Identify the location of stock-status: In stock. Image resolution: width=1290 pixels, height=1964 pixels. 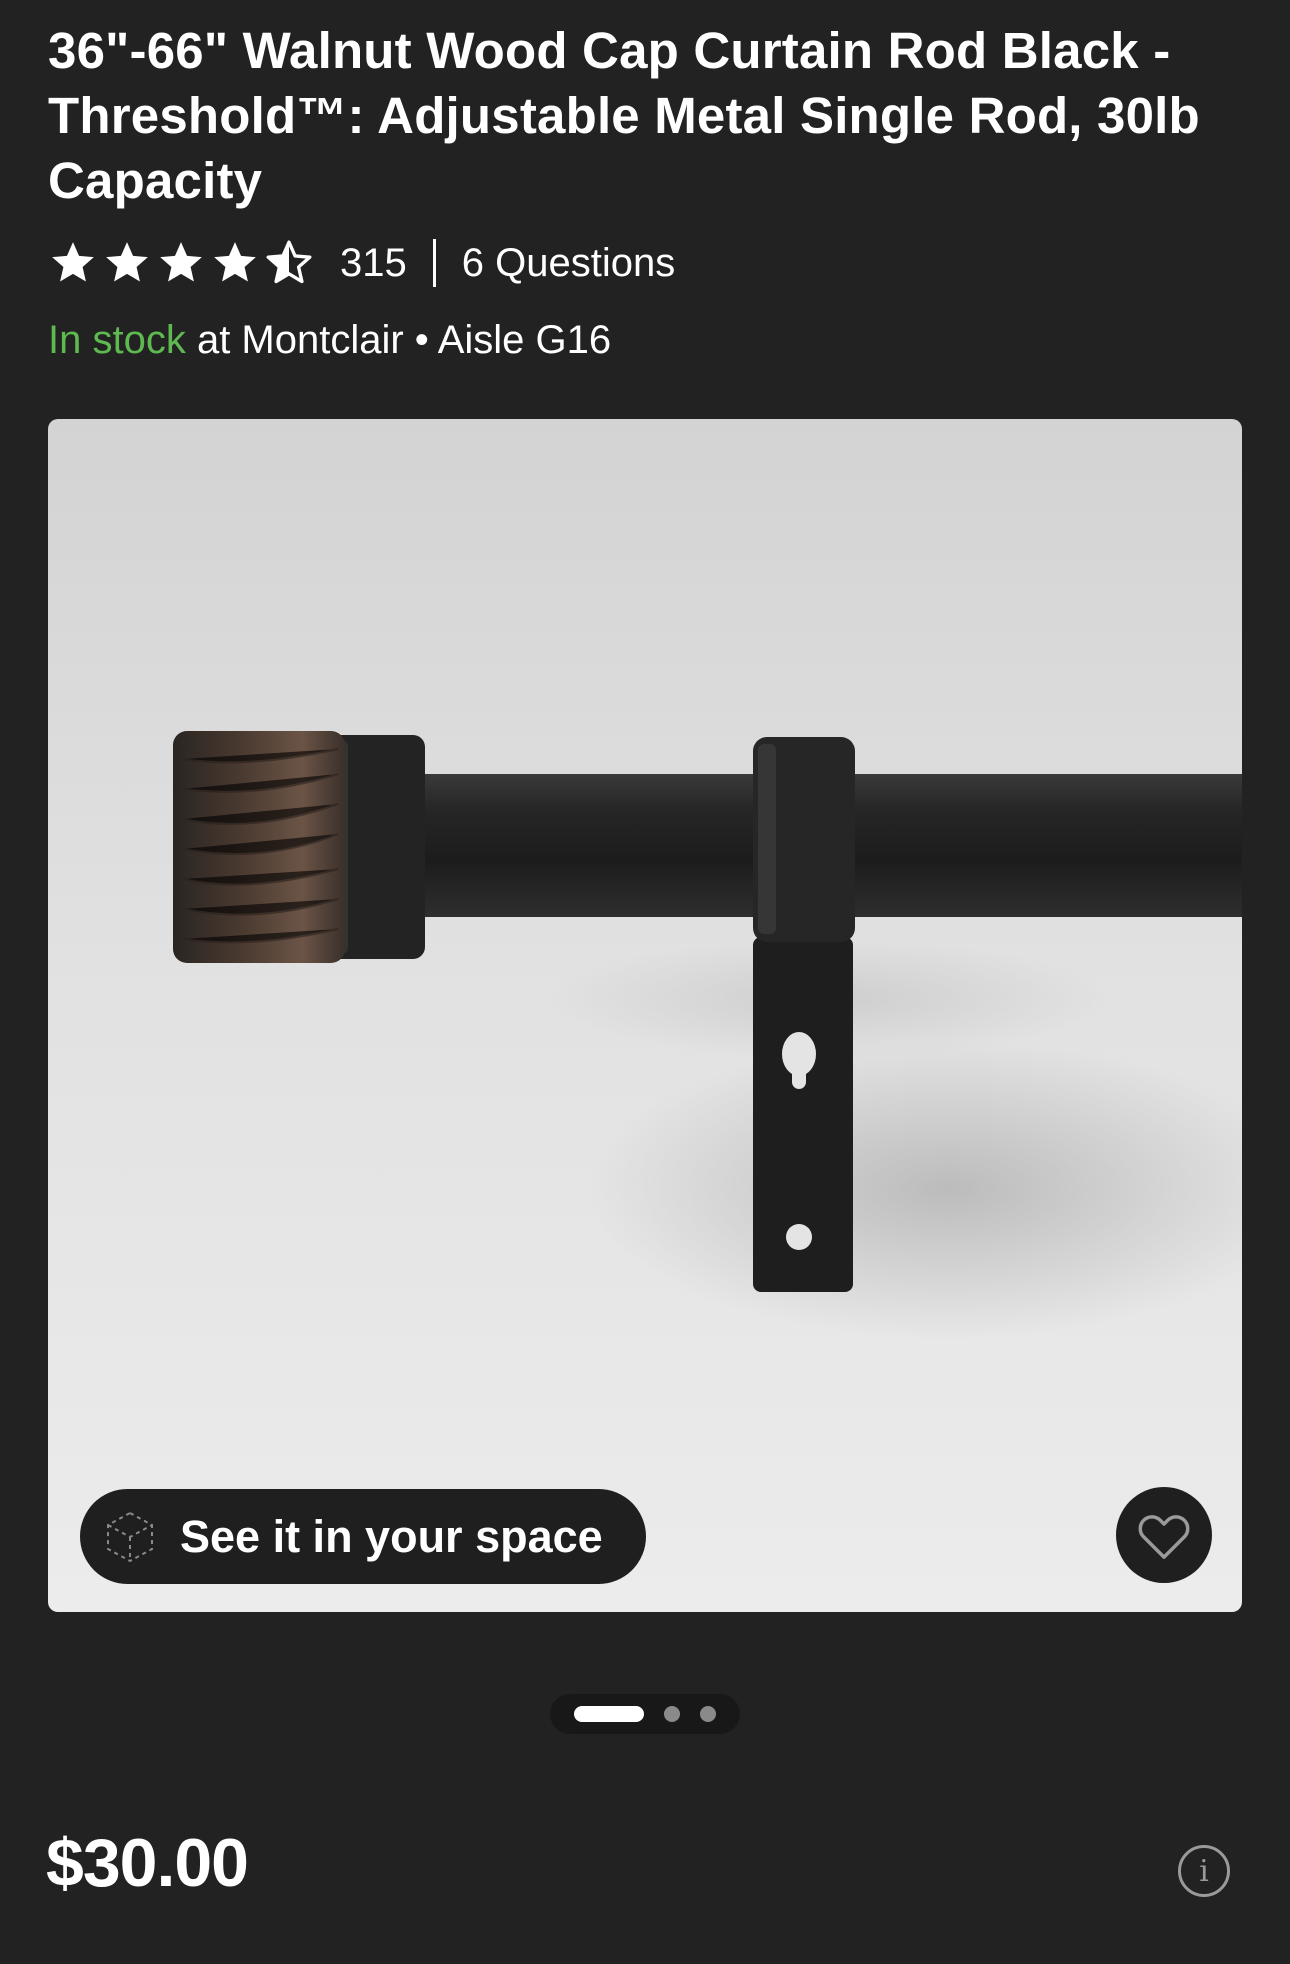
(117, 340).